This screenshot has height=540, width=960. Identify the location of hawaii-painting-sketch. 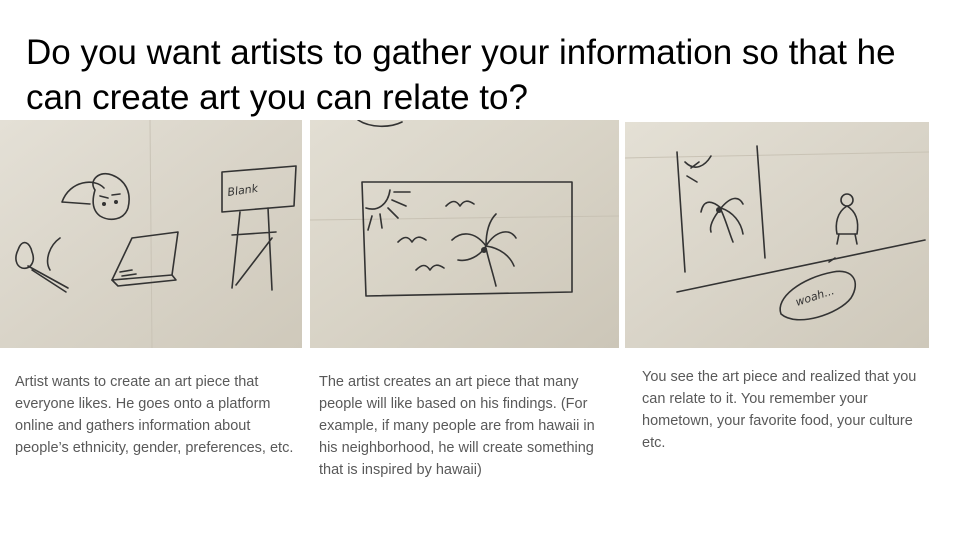
(464, 234).